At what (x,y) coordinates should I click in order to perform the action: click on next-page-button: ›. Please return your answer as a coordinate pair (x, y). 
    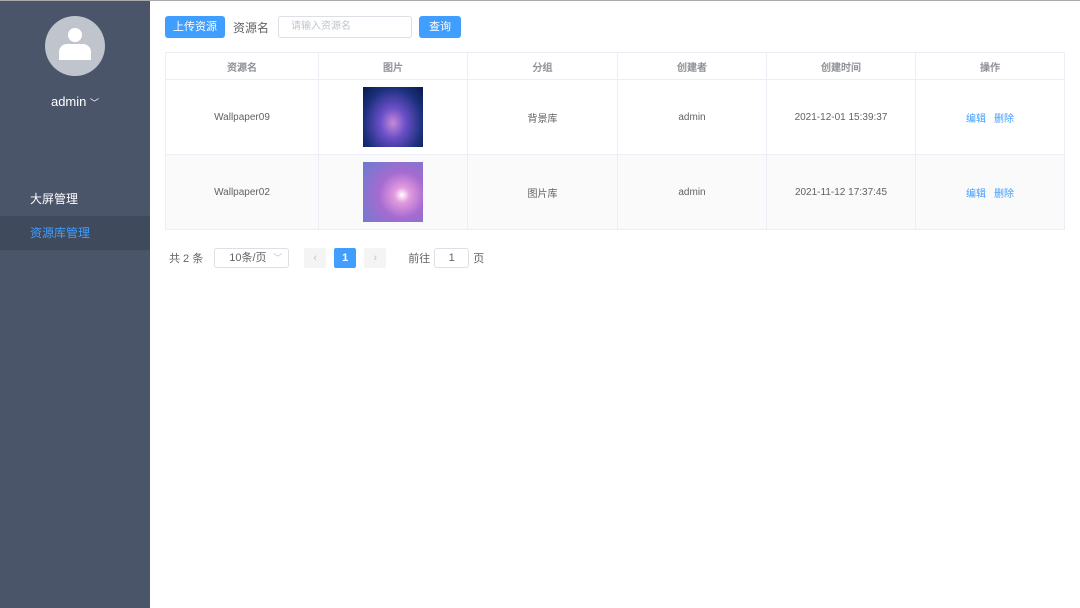
    Looking at the image, I should click on (375, 258).